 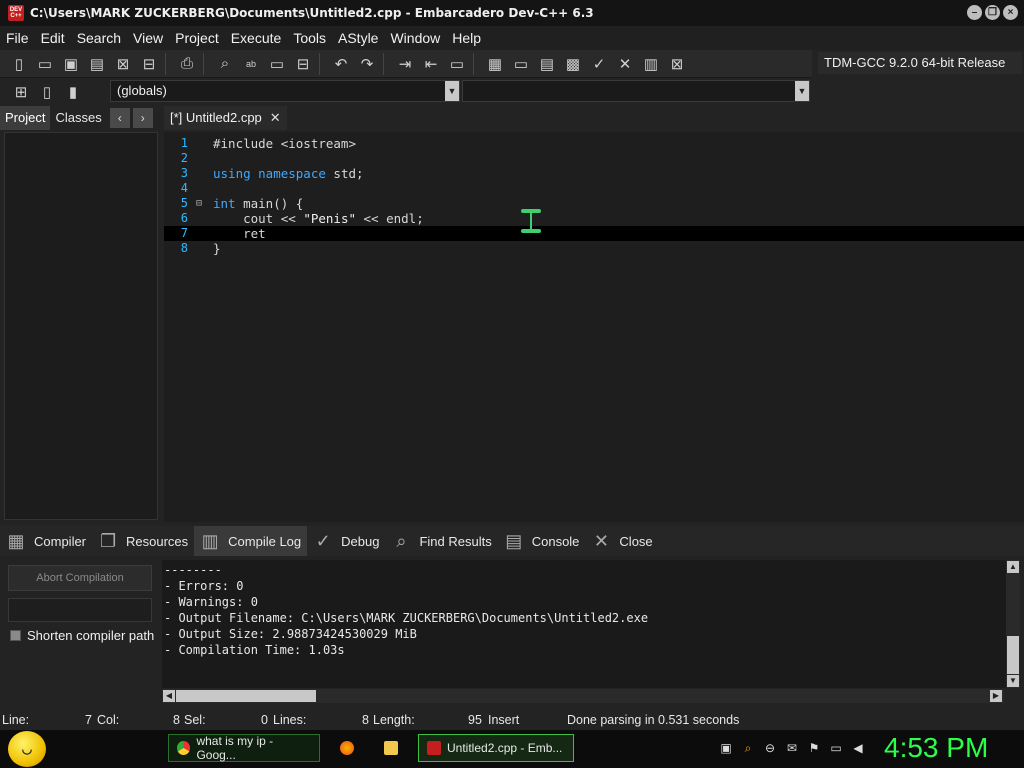 What do you see at coordinates (346, 541) in the screenshot?
I see `tab-debug: ✓ Debug` at bounding box center [346, 541].